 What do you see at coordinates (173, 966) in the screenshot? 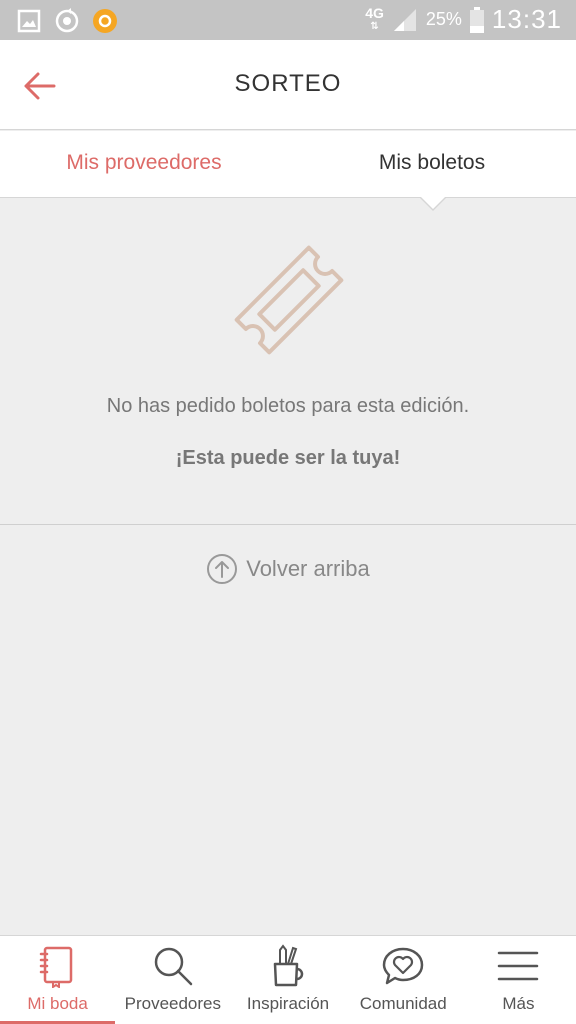
I see `search-icon` at bounding box center [173, 966].